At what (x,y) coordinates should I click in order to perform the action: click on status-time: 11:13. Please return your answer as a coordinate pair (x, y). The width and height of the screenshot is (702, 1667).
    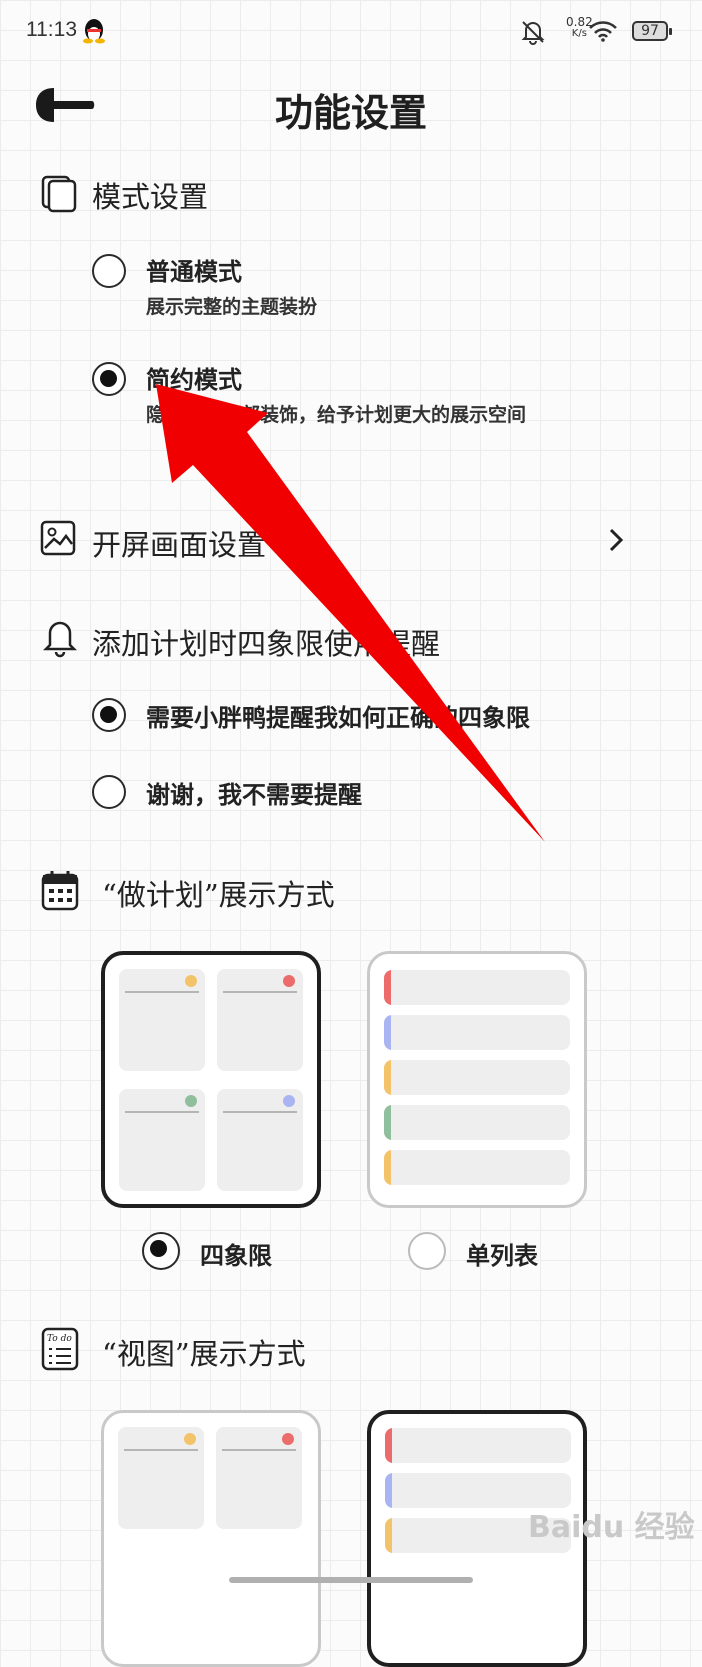
    Looking at the image, I should click on (51, 29).